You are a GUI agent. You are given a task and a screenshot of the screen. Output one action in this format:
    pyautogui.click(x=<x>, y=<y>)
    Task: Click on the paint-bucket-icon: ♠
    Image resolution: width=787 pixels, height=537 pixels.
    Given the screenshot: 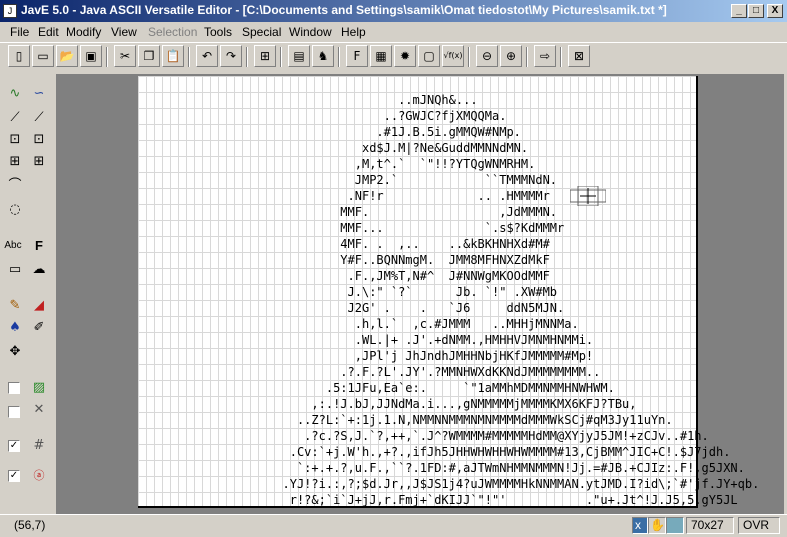 What is the action you would take?
    pyautogui.click(x=15, y=328)
    